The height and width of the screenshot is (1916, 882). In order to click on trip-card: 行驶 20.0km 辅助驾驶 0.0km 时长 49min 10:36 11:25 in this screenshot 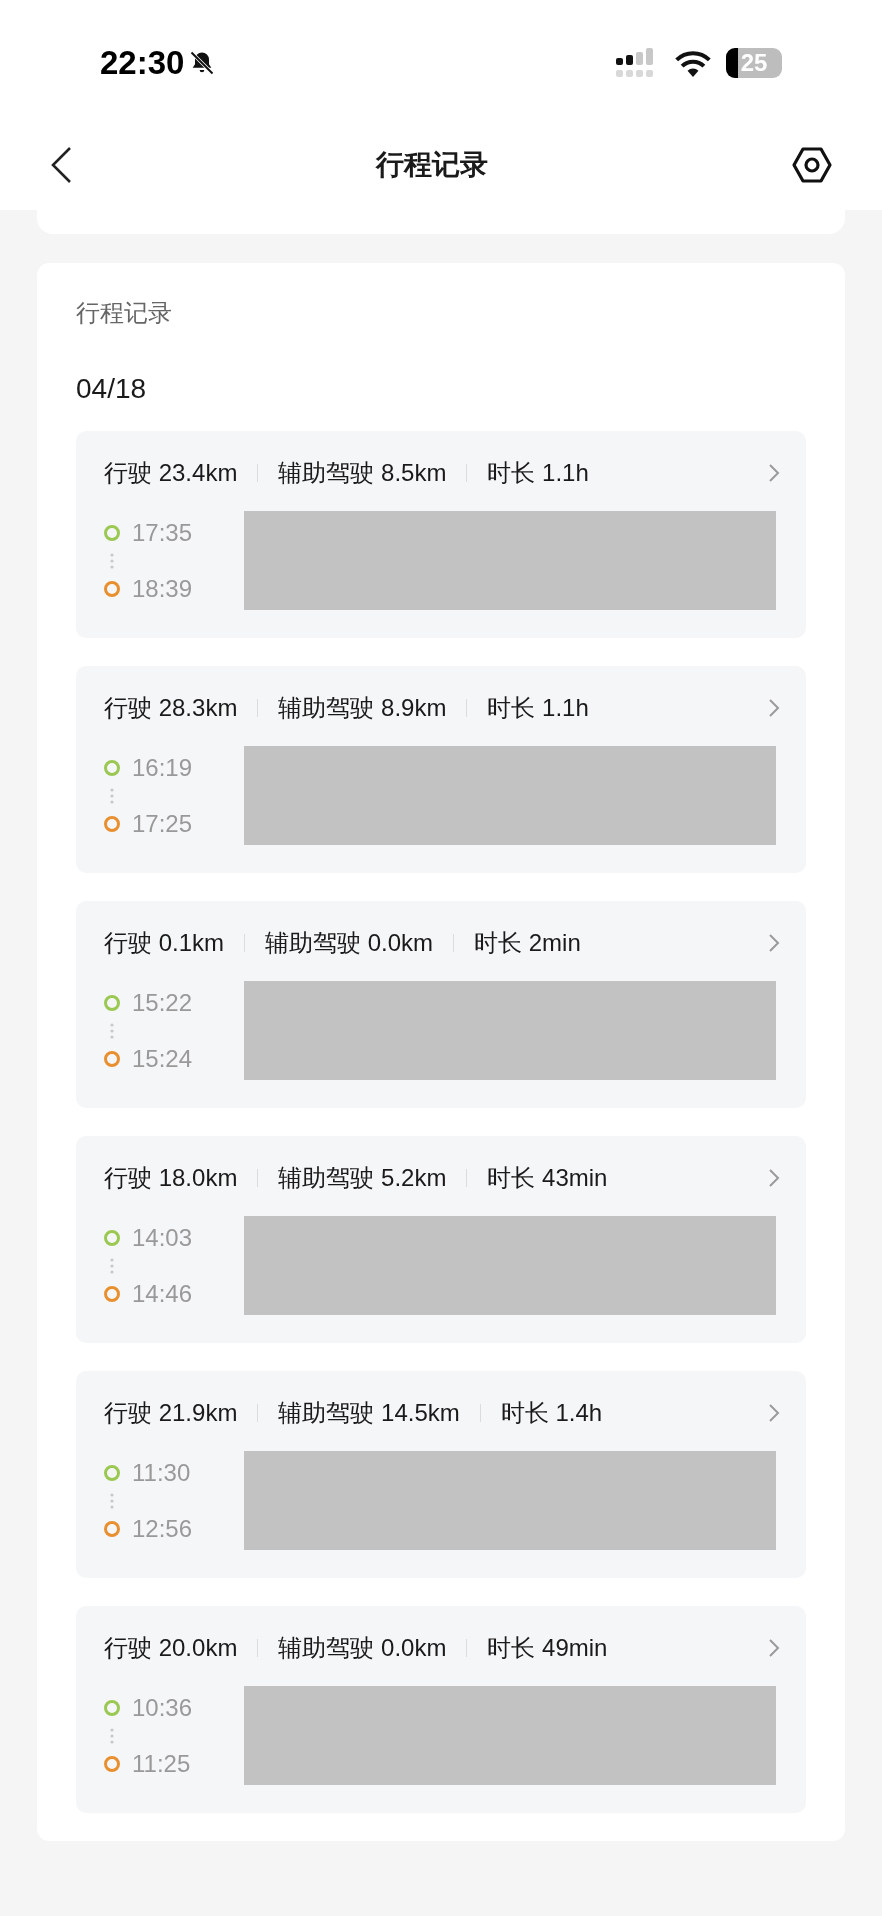, I will do `click(441, 1709)`.